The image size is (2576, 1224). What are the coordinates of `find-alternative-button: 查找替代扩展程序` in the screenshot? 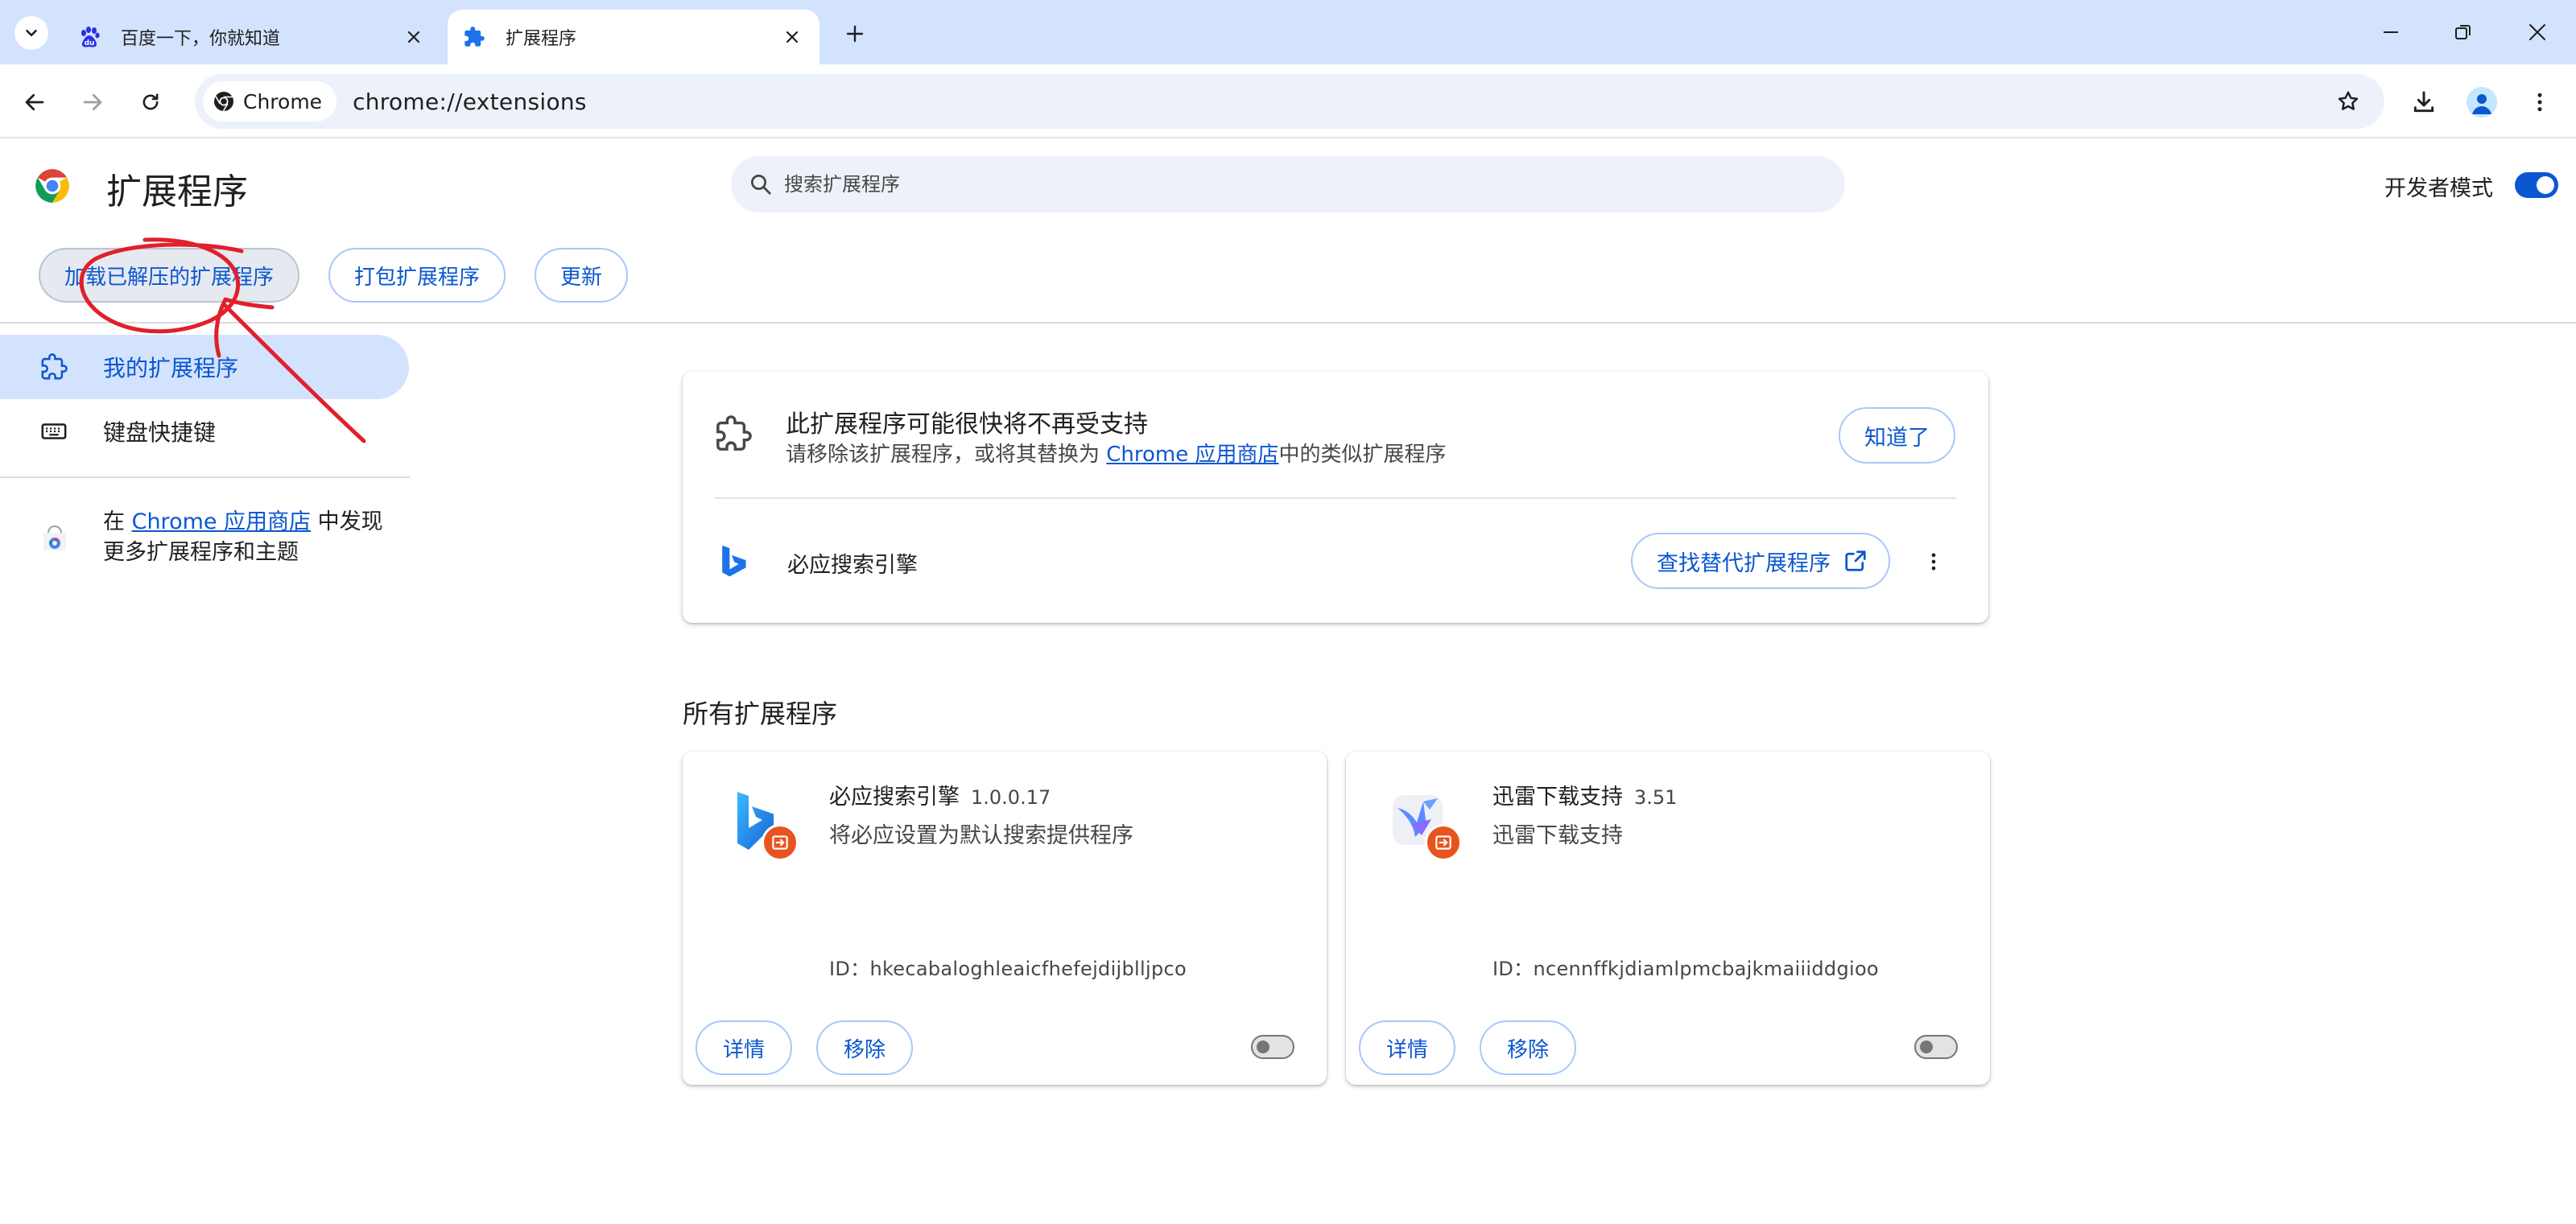 It's located at (1760, 561).